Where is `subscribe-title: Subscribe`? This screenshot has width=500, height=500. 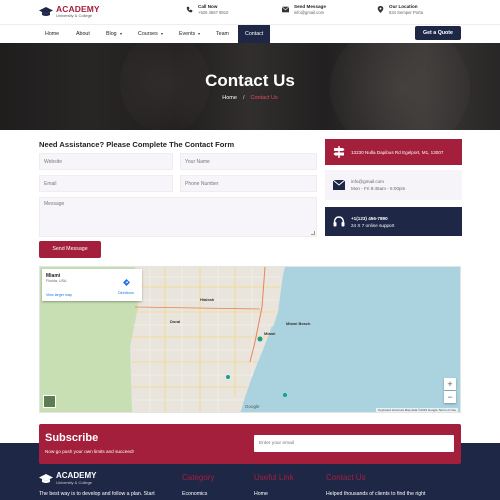 subscribe-title: Subscribe is located at coordinates (72, 438).